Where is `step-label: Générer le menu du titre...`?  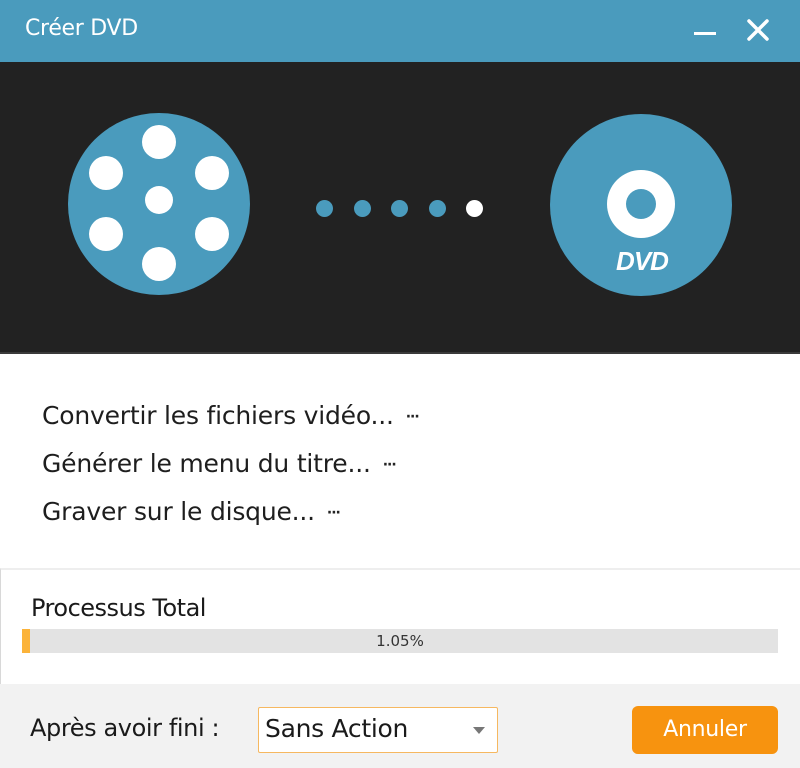
step-label: Générer le menu du titre... is located at coordinates (206, 463).